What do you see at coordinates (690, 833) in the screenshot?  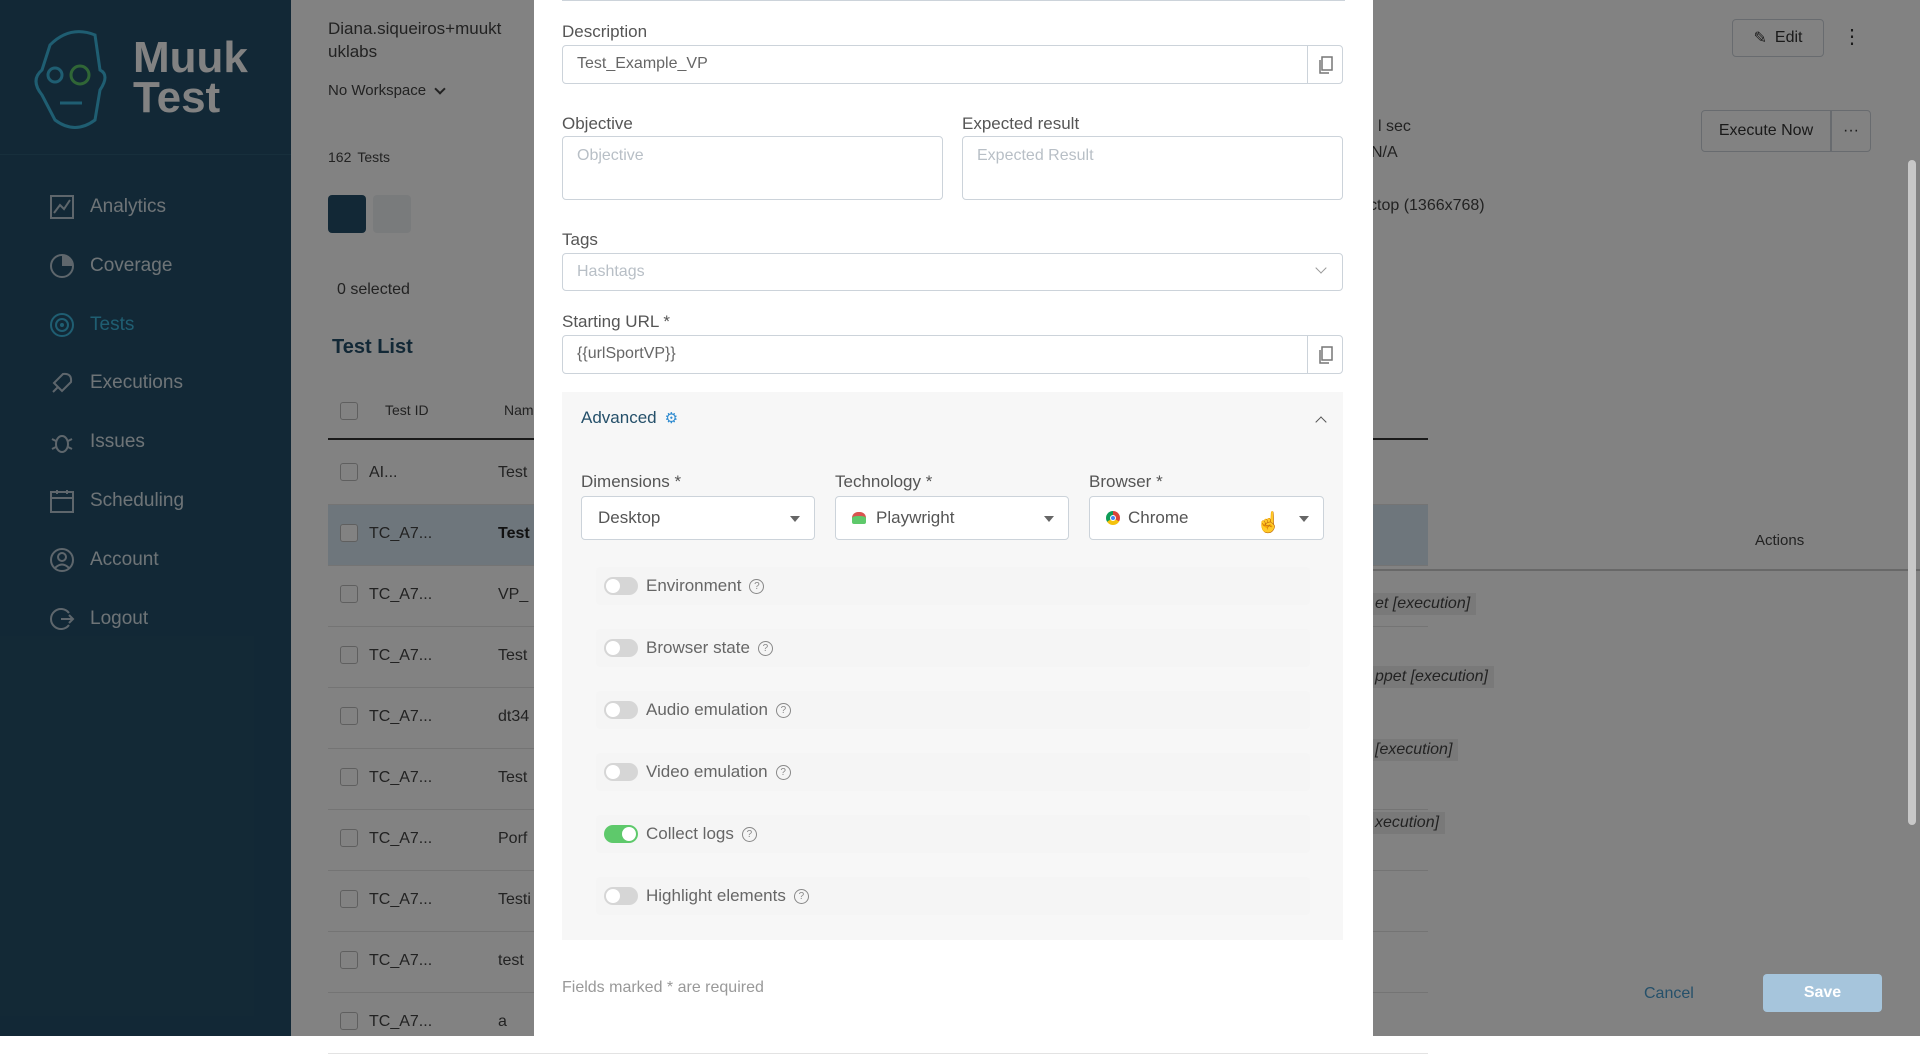 I see `toggle-label: Collect logs` at bounding box center [690, 833].